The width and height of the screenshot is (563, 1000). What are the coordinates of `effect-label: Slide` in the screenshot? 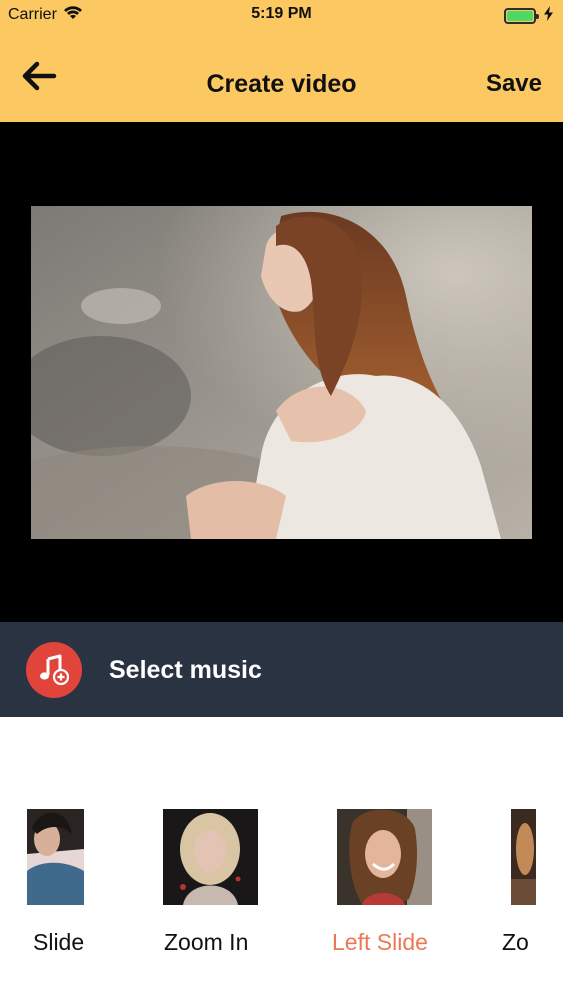 It's located at (59, 942).